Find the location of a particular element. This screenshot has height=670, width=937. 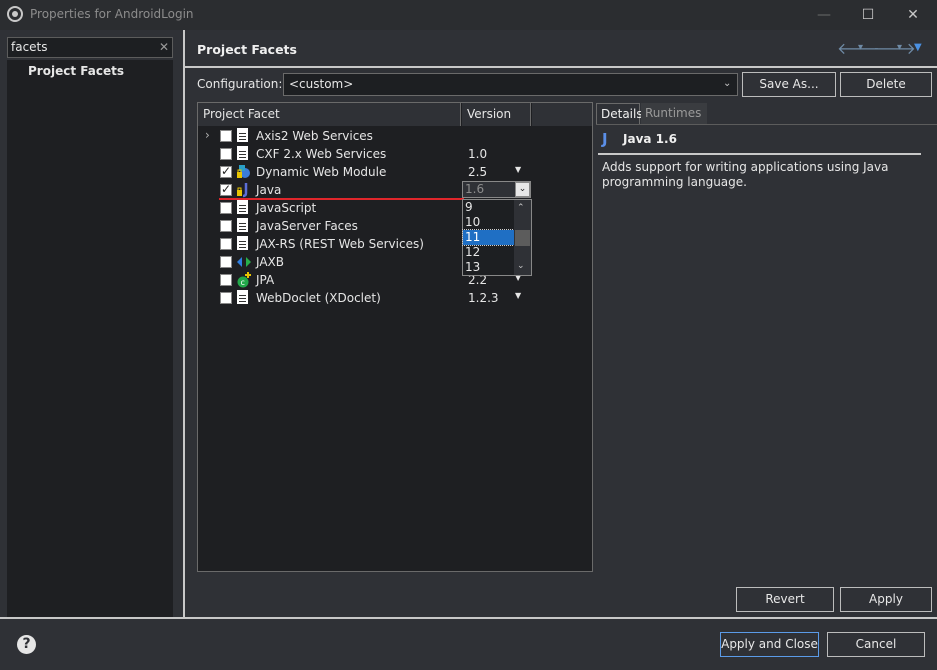

table-row: WebDoclet (XDoclet) 1.2.3 ▼ is located at coordinates (395, 298).